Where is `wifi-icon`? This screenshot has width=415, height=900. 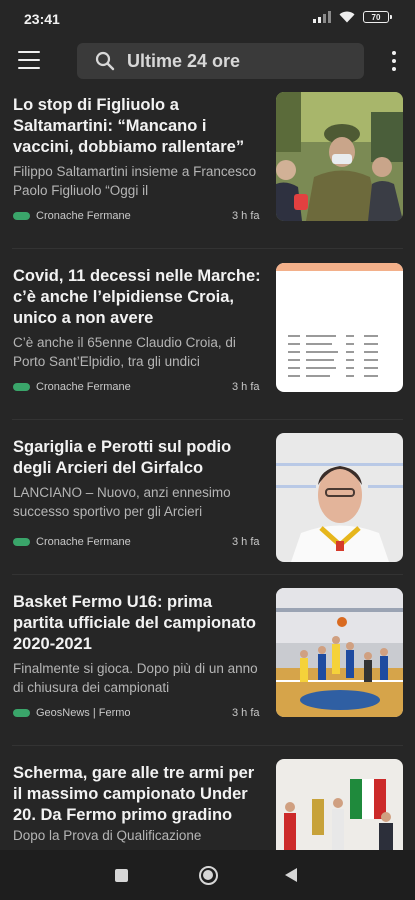
wifi-icon is located at coordinates (347, 17).